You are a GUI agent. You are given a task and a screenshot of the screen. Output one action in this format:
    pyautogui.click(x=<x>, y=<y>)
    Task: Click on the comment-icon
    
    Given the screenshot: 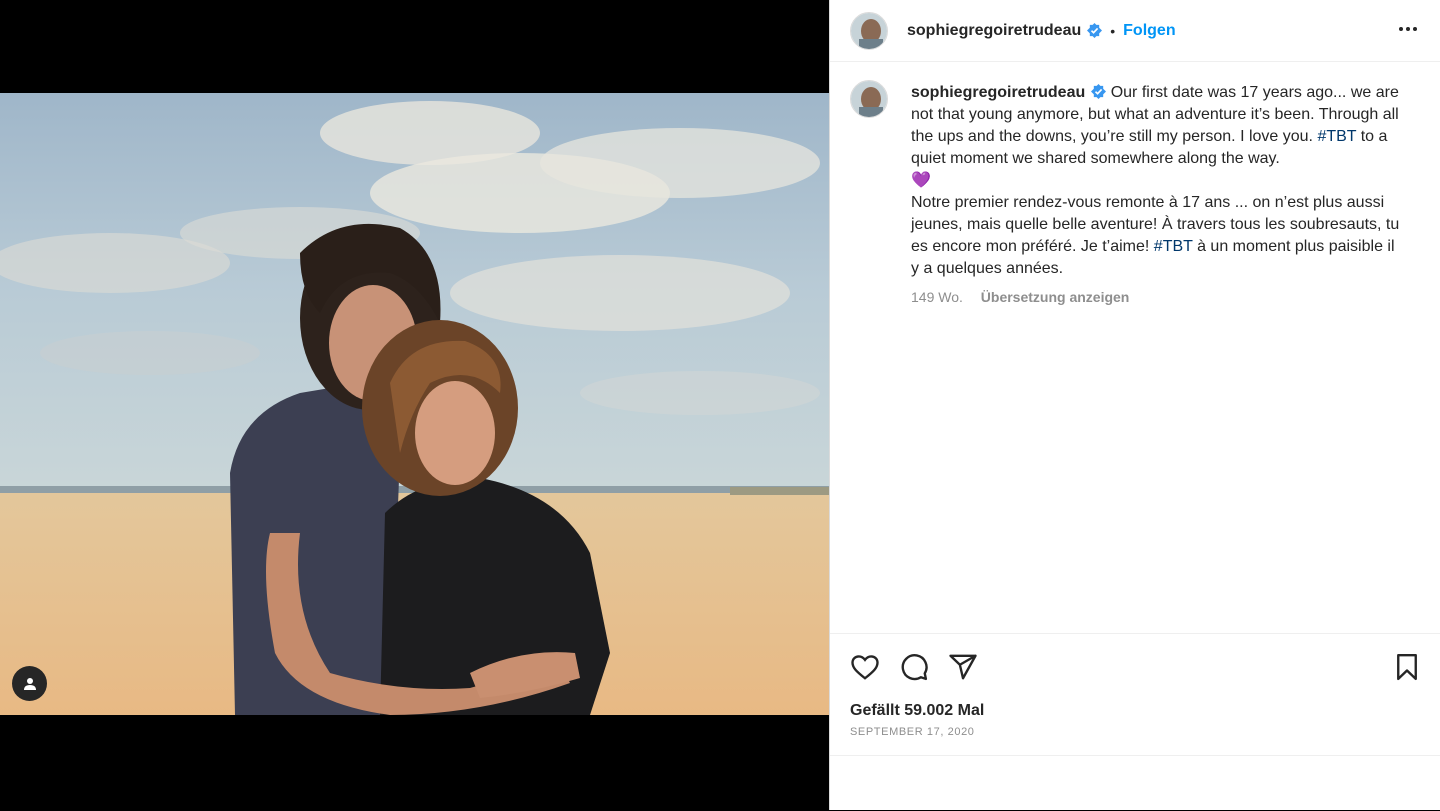 What is the action you would take?
    pyautogui.click(x=914, y=667)
    